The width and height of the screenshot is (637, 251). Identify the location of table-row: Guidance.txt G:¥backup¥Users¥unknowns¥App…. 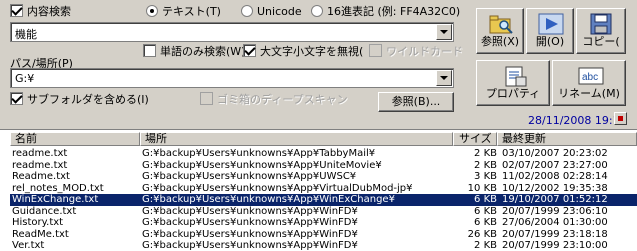
(323, 212).